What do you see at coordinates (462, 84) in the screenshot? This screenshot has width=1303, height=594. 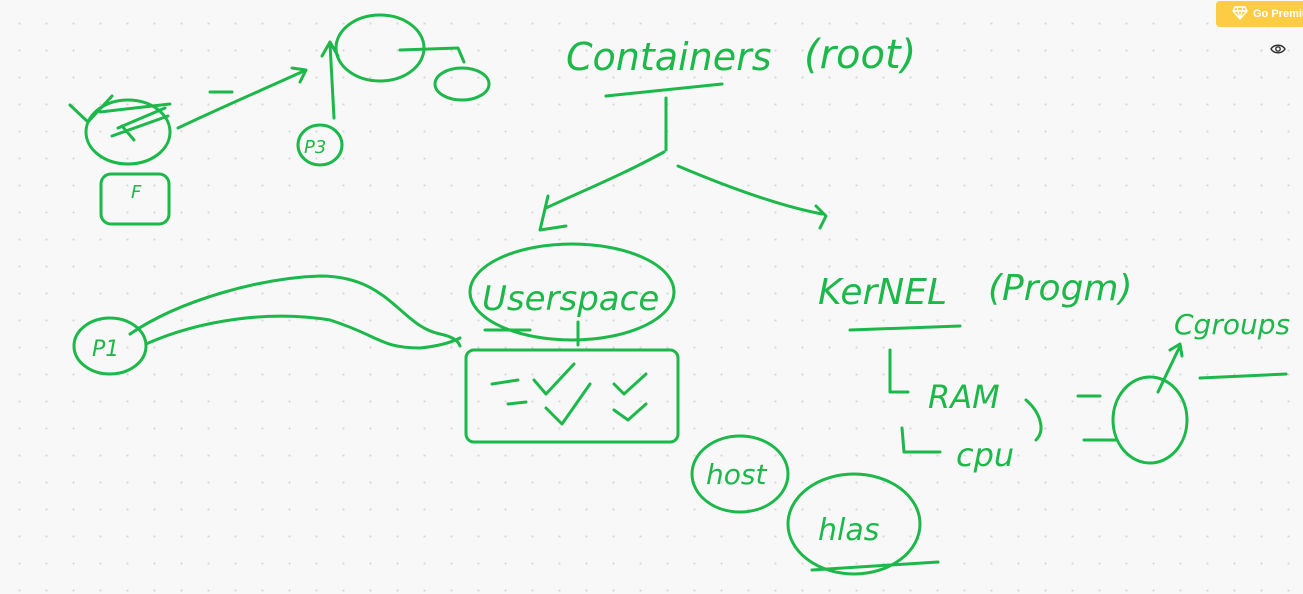 I see `small-circle` at bounding box center [462, 84].